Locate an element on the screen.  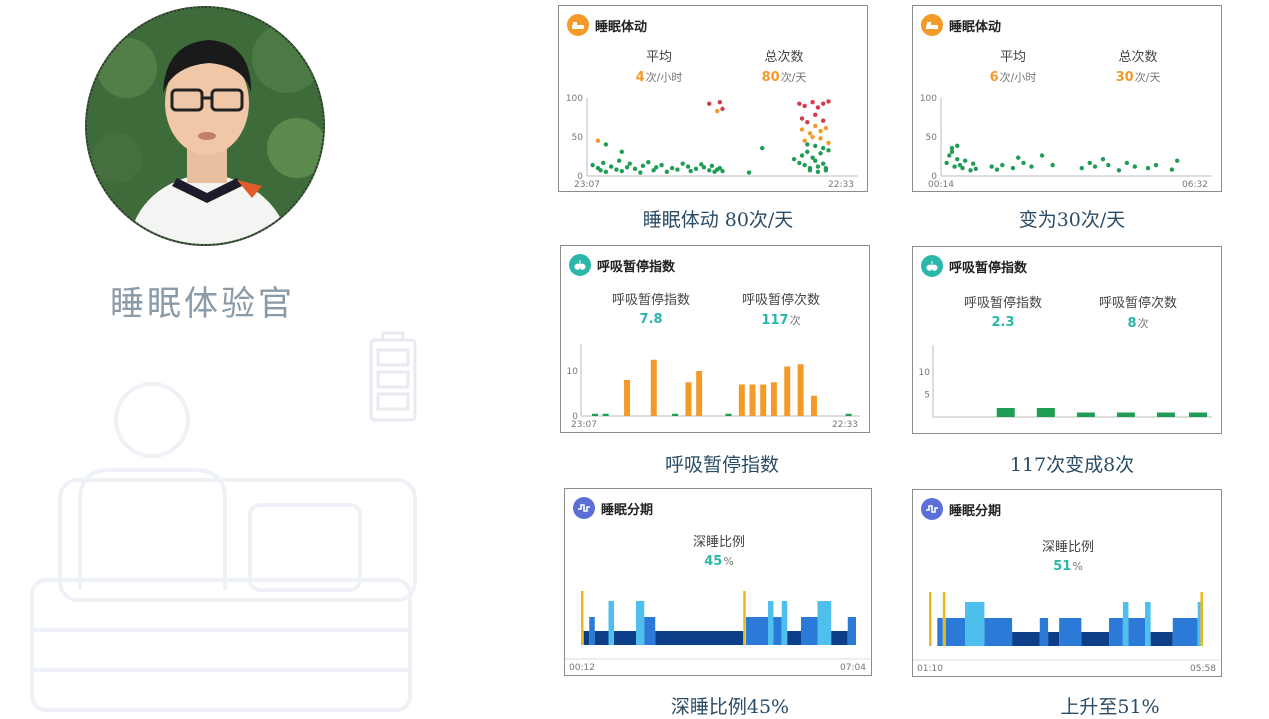
wave-icon is located at coordinates (932, 509).